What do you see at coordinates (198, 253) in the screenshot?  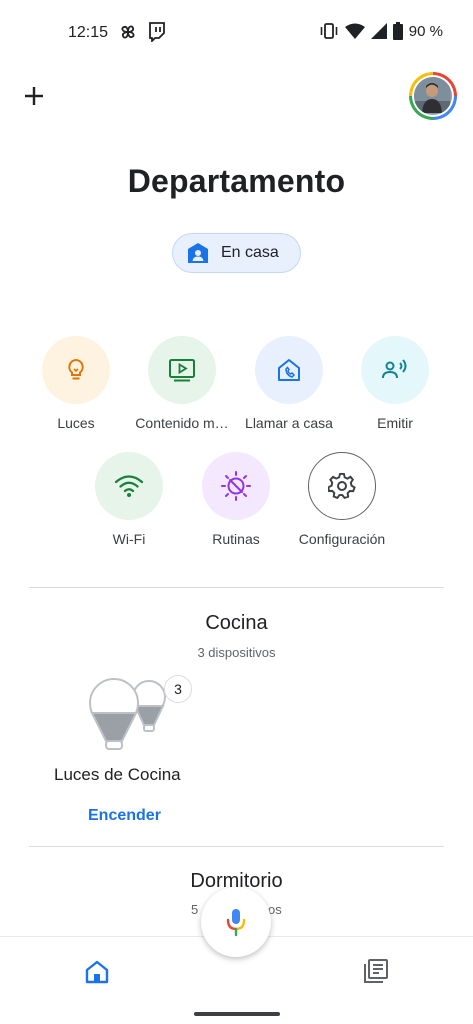 I see `home-person-icon` at bounding box center [198, 253].